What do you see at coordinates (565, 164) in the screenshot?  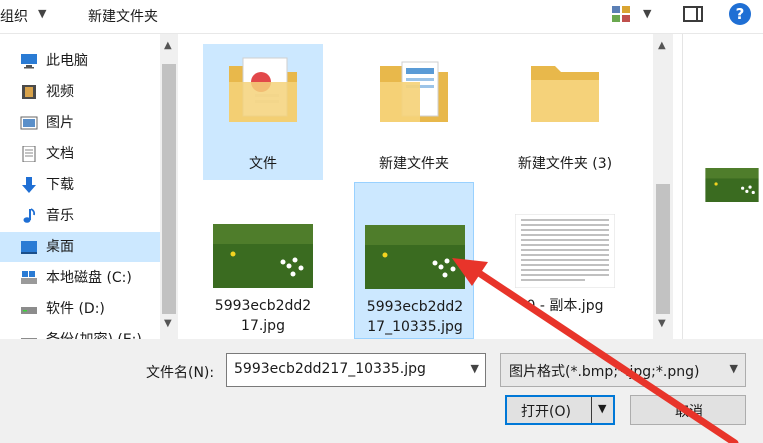 I see `file-name: 新建文件夹 (3)` at bounding box center [565, 164].